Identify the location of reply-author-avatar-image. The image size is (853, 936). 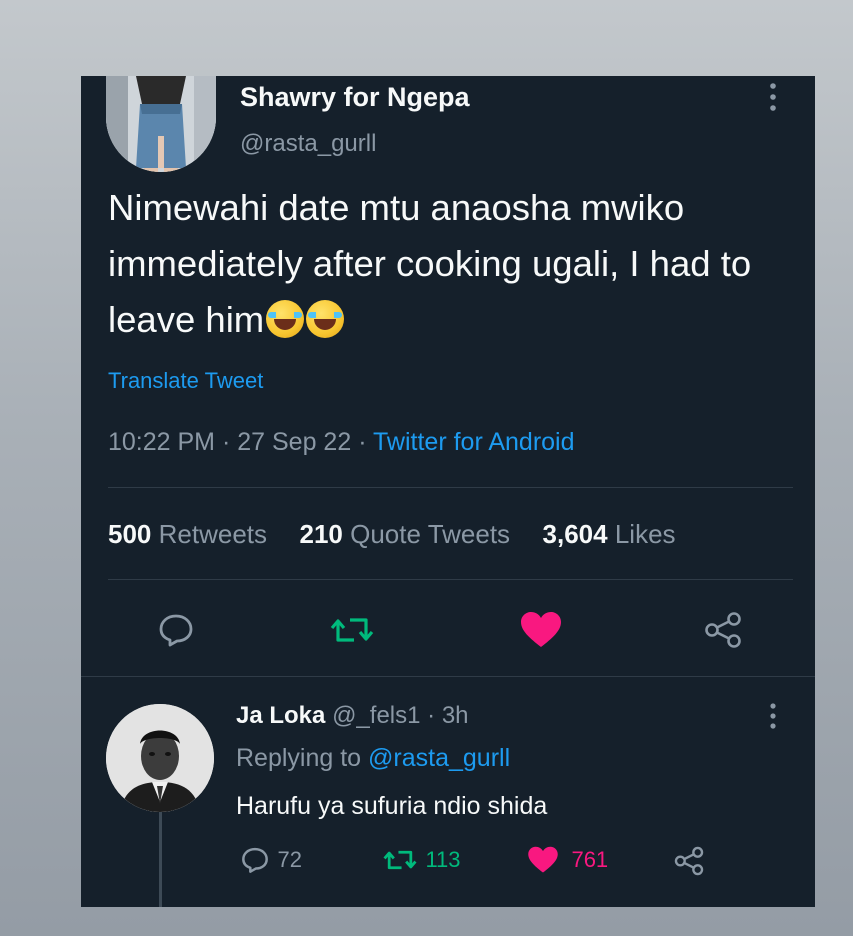
(160, 758).